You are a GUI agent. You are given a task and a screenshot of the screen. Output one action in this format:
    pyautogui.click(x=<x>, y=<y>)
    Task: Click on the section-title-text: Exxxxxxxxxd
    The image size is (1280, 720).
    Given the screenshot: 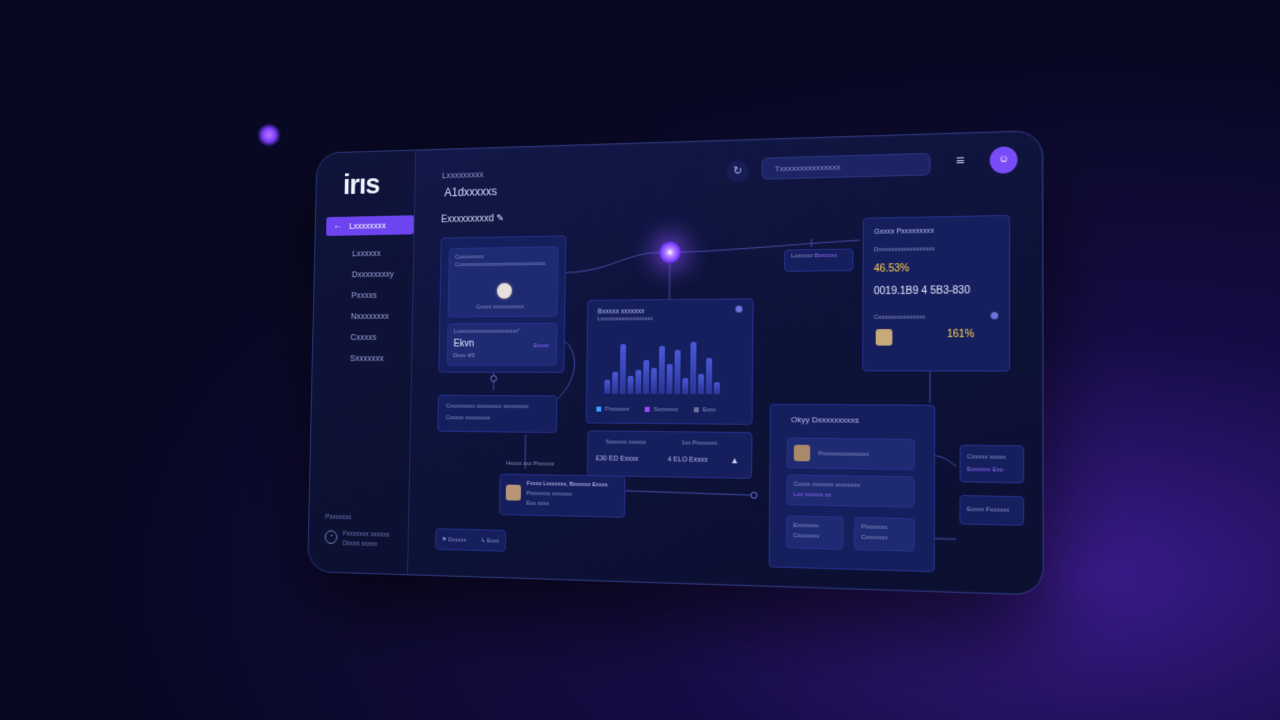 What is the action you would take?
    pyautogui.click(x=467, y=219)
    